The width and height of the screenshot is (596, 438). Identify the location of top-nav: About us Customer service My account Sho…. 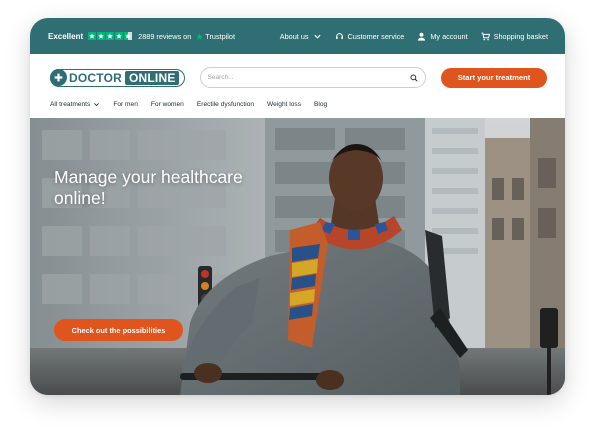
(414, 36).